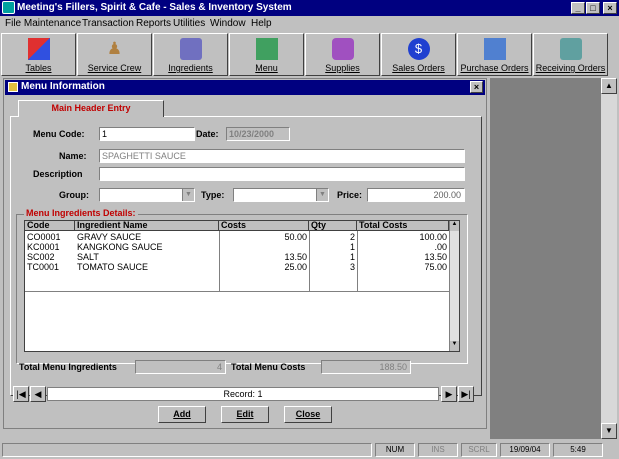  I want to click on edit-button: Edit, so click(245, 414).